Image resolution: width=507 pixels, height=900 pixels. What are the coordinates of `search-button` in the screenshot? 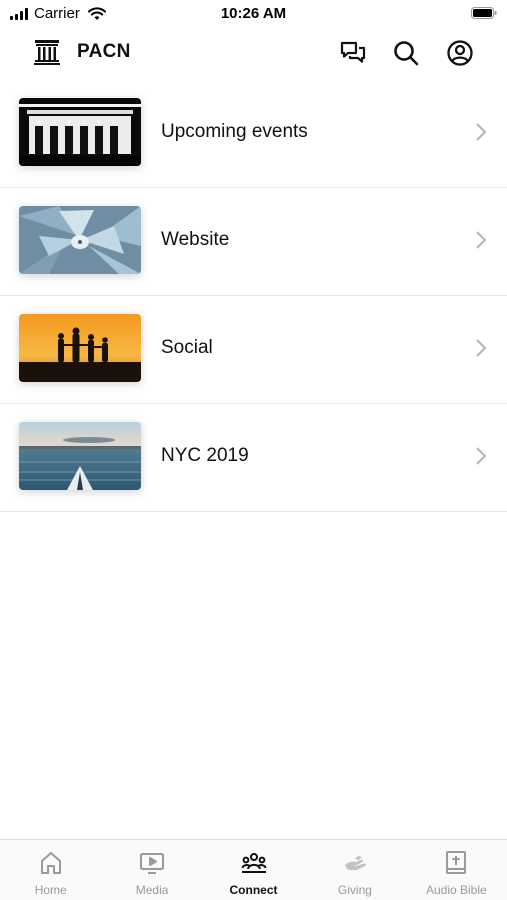 It's located at (406, 53).